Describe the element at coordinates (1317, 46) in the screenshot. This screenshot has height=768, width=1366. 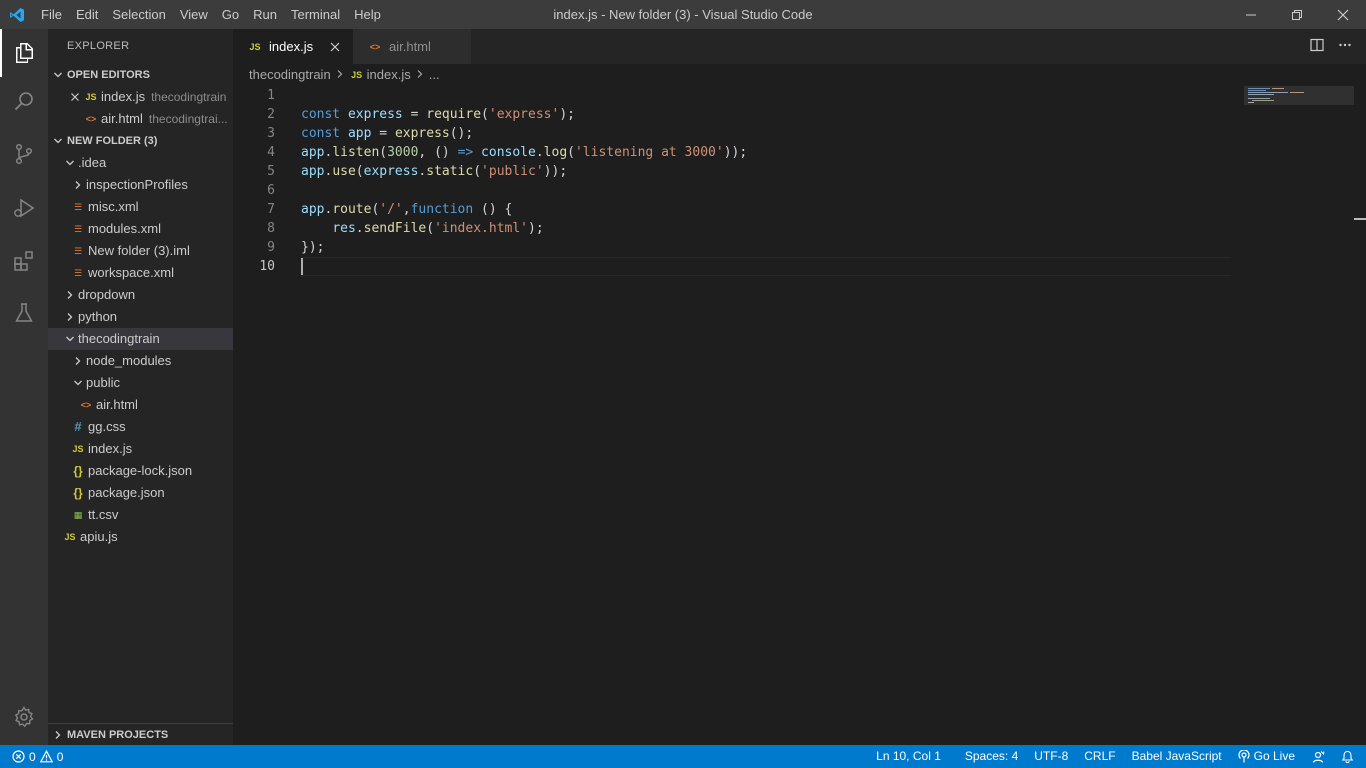
I see `split-editor-icon` at that location.